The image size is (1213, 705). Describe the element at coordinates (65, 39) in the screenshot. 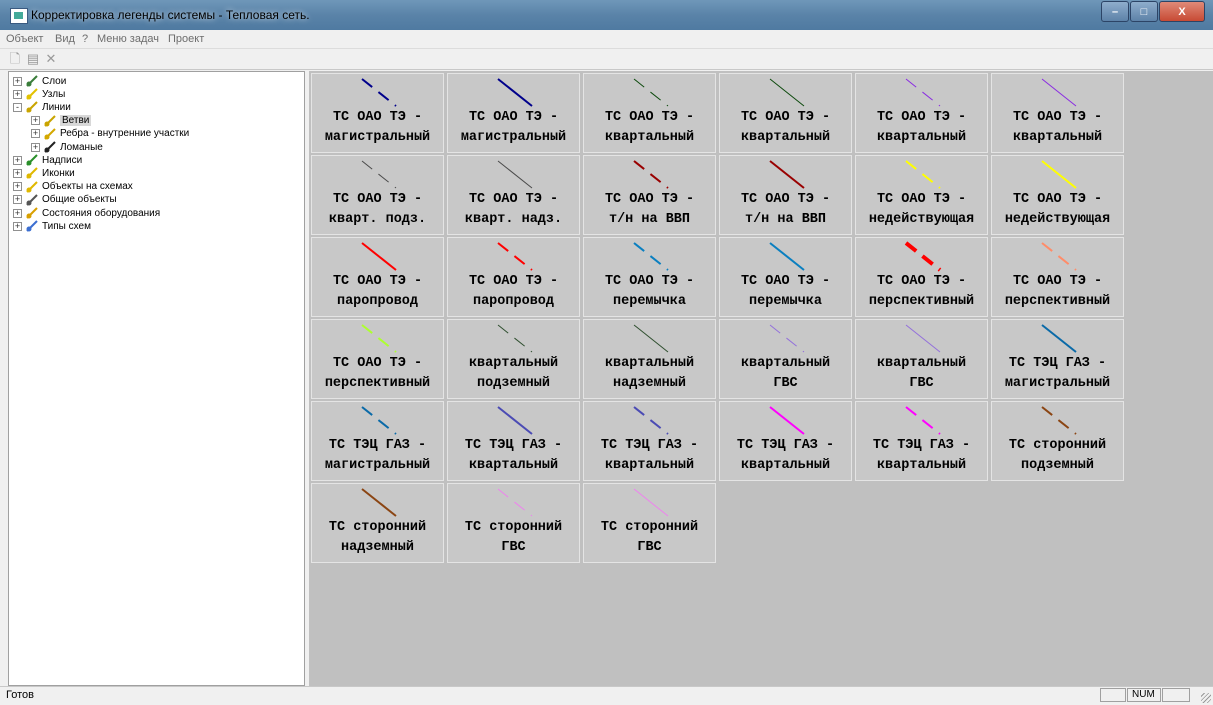

I see `menu-view: Вид` at that location.